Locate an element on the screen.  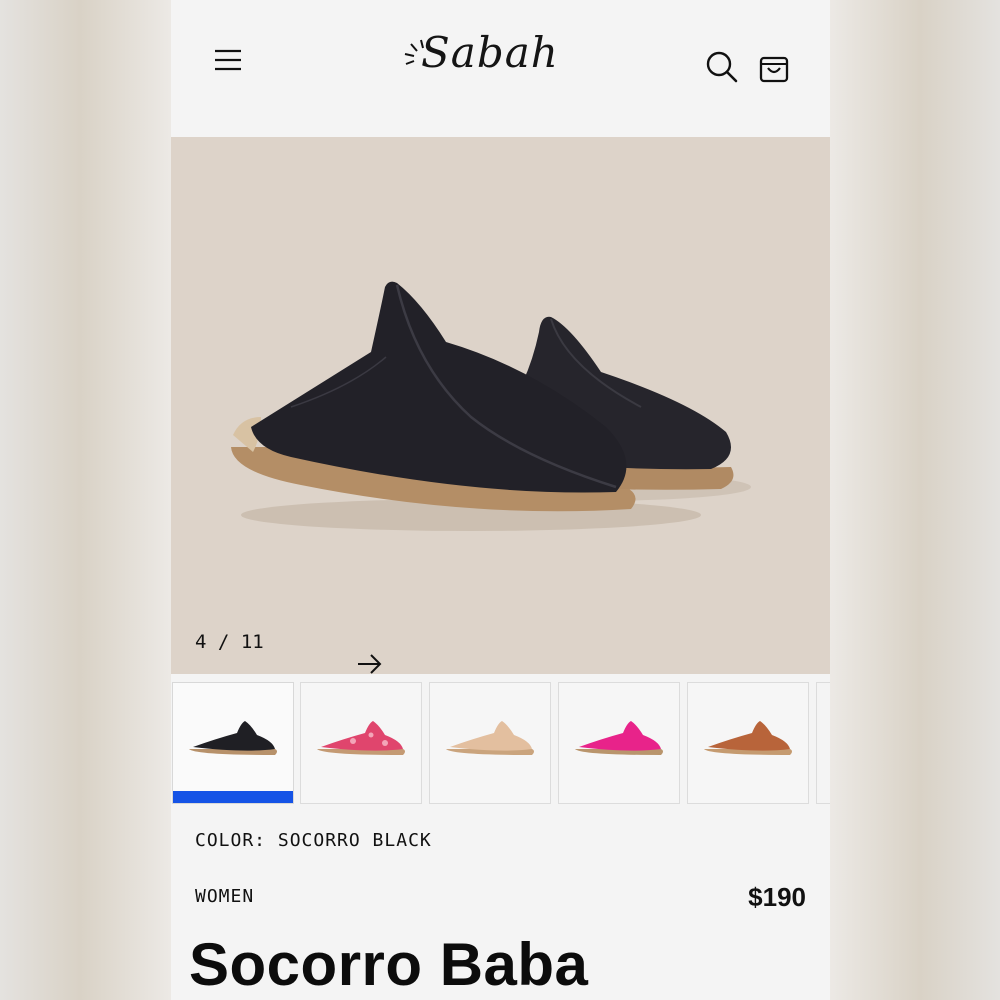
brand-name: Sabah is located at coordinates (490, 52).